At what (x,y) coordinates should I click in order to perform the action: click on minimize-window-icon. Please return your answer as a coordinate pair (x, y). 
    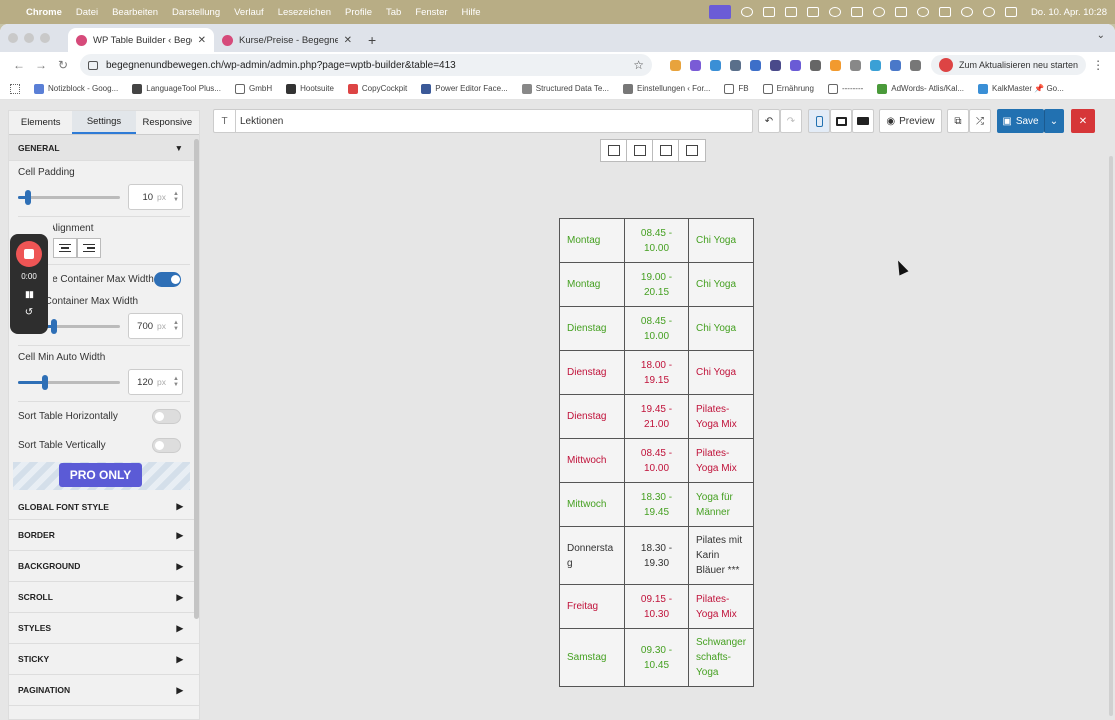
    Looking at the image, I should click on (29, 38).